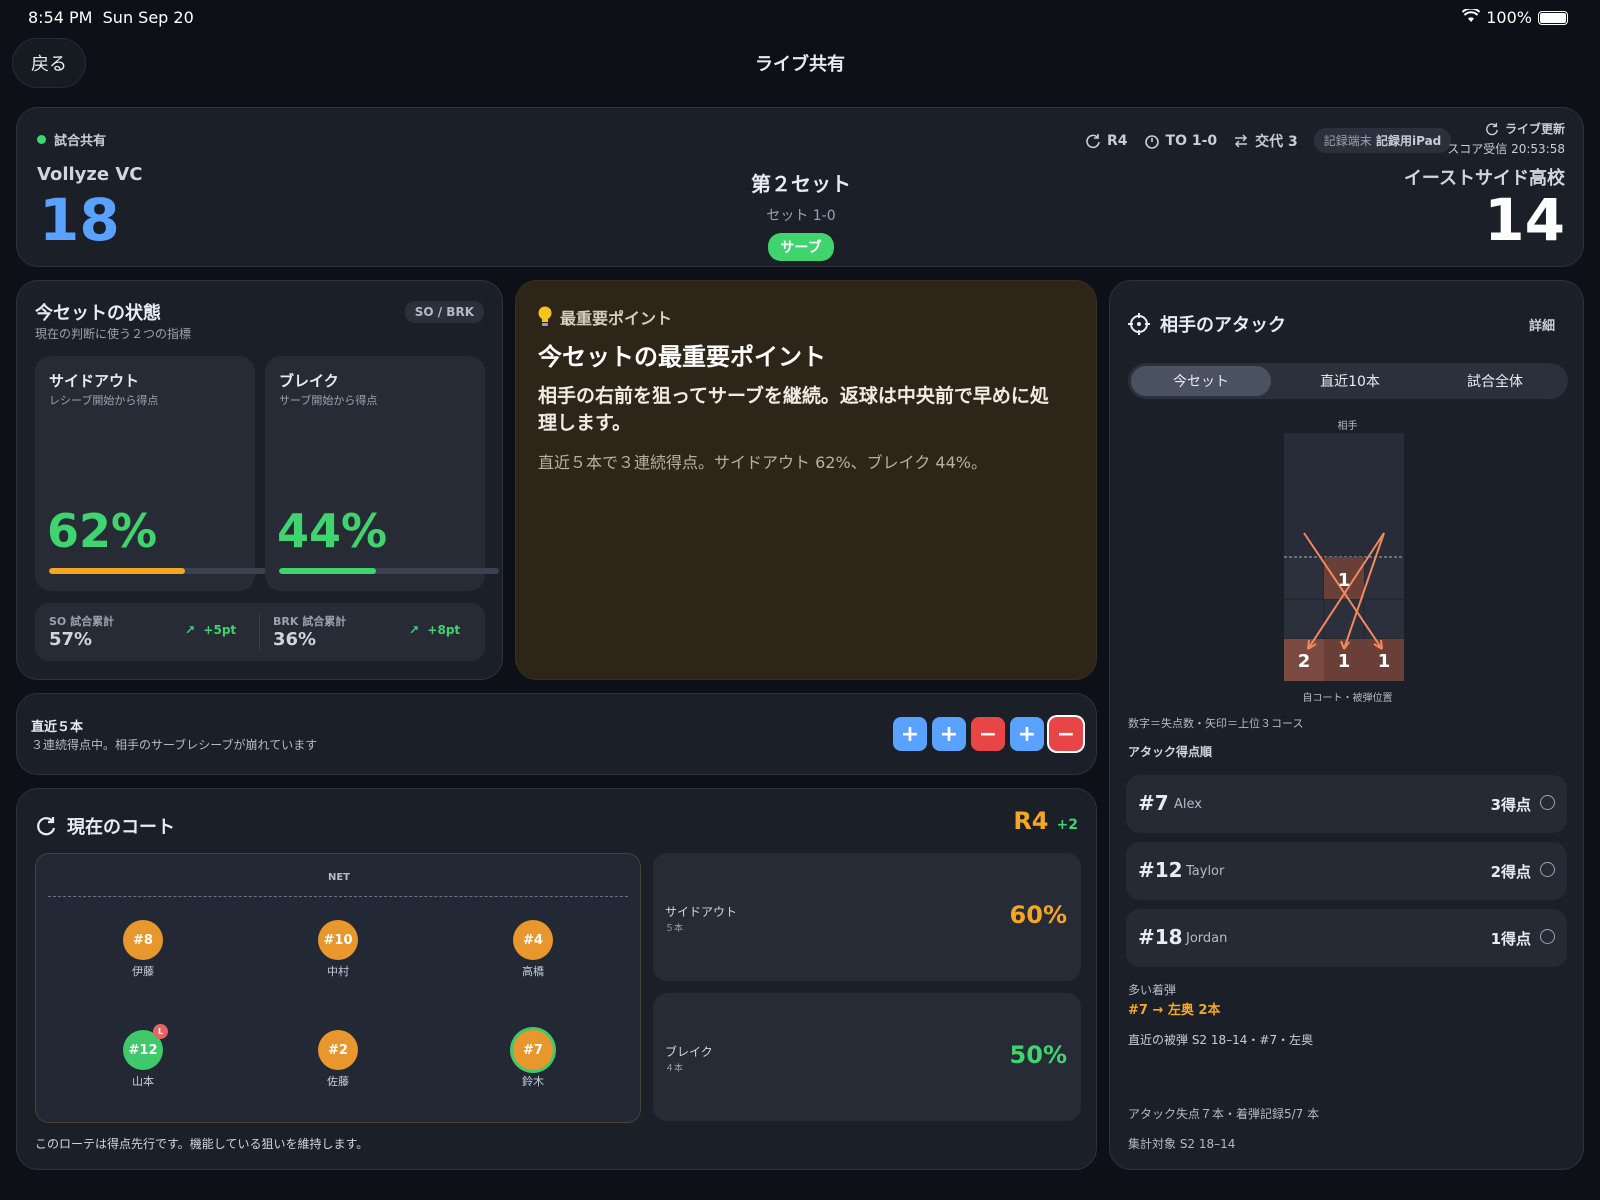 This screenshot has height=1200, width=1600. I want to click on rotation-break-value: 50%, so click(1038, 1055).